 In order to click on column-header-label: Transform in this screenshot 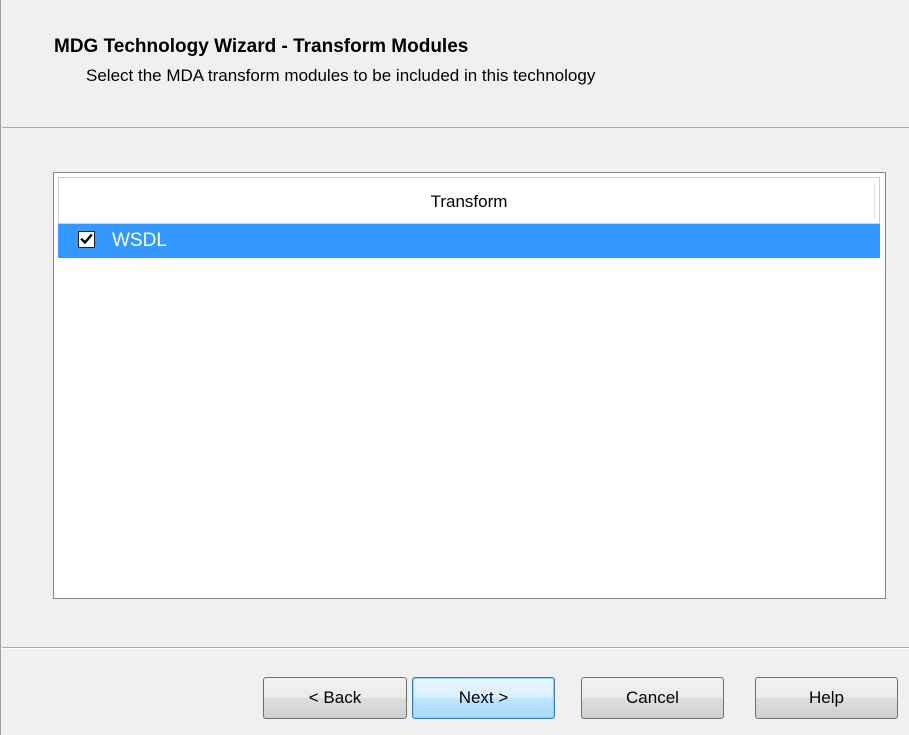, I will do `click(469, 201)`.